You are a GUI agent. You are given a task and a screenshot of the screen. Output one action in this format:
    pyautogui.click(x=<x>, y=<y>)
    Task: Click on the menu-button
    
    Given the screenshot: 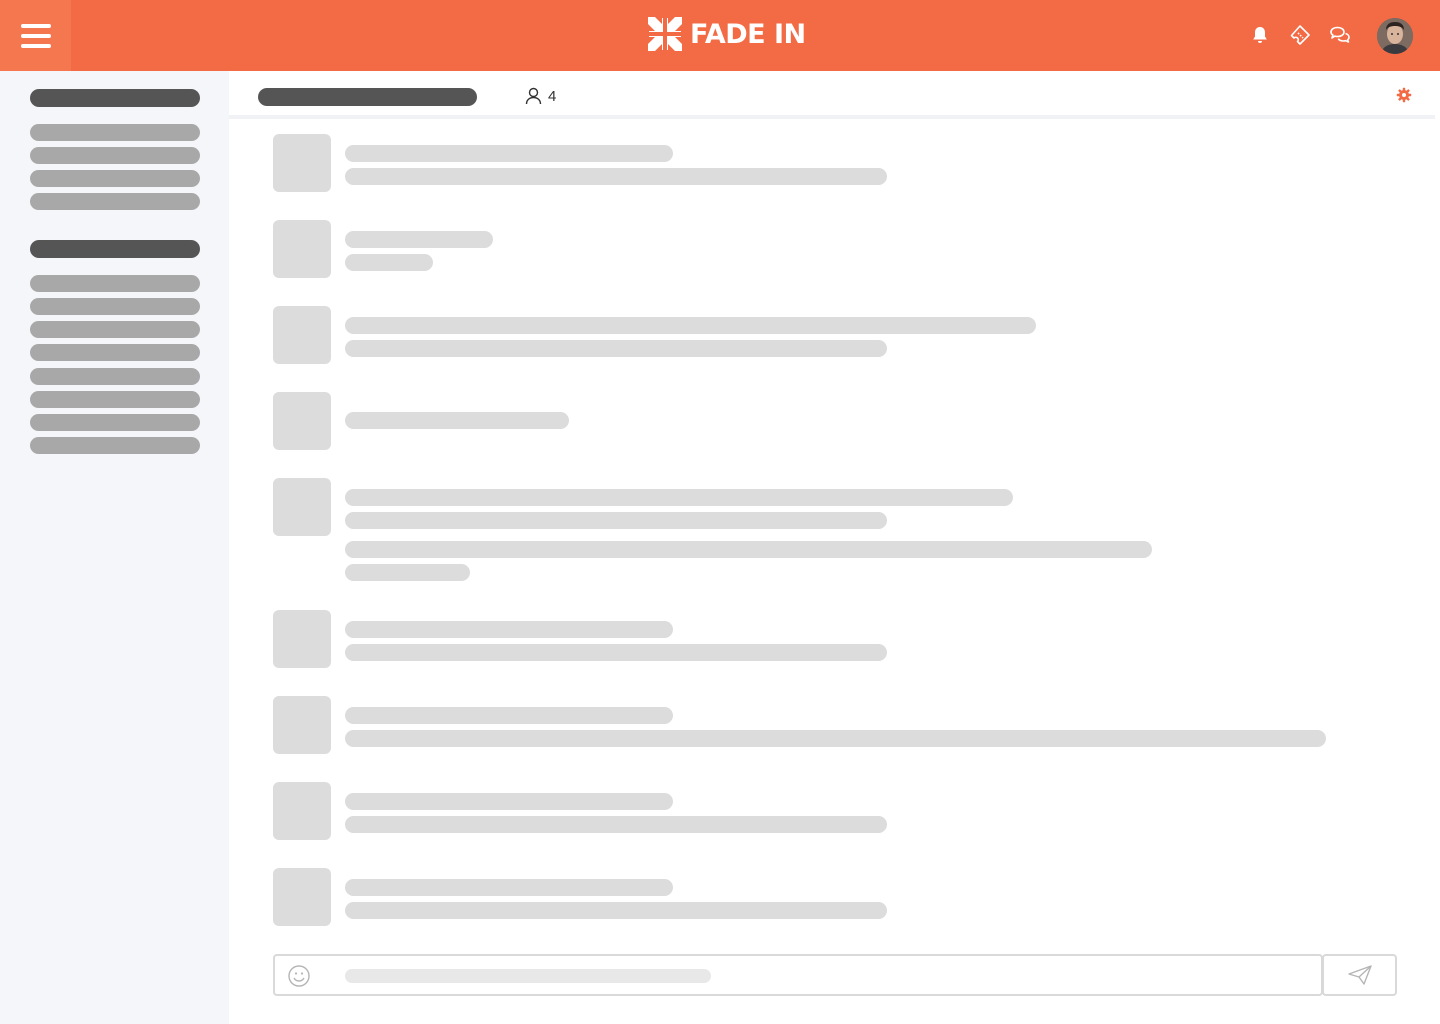 What is the action you would take?
    pyautogui.click(x=35, y=35)
    